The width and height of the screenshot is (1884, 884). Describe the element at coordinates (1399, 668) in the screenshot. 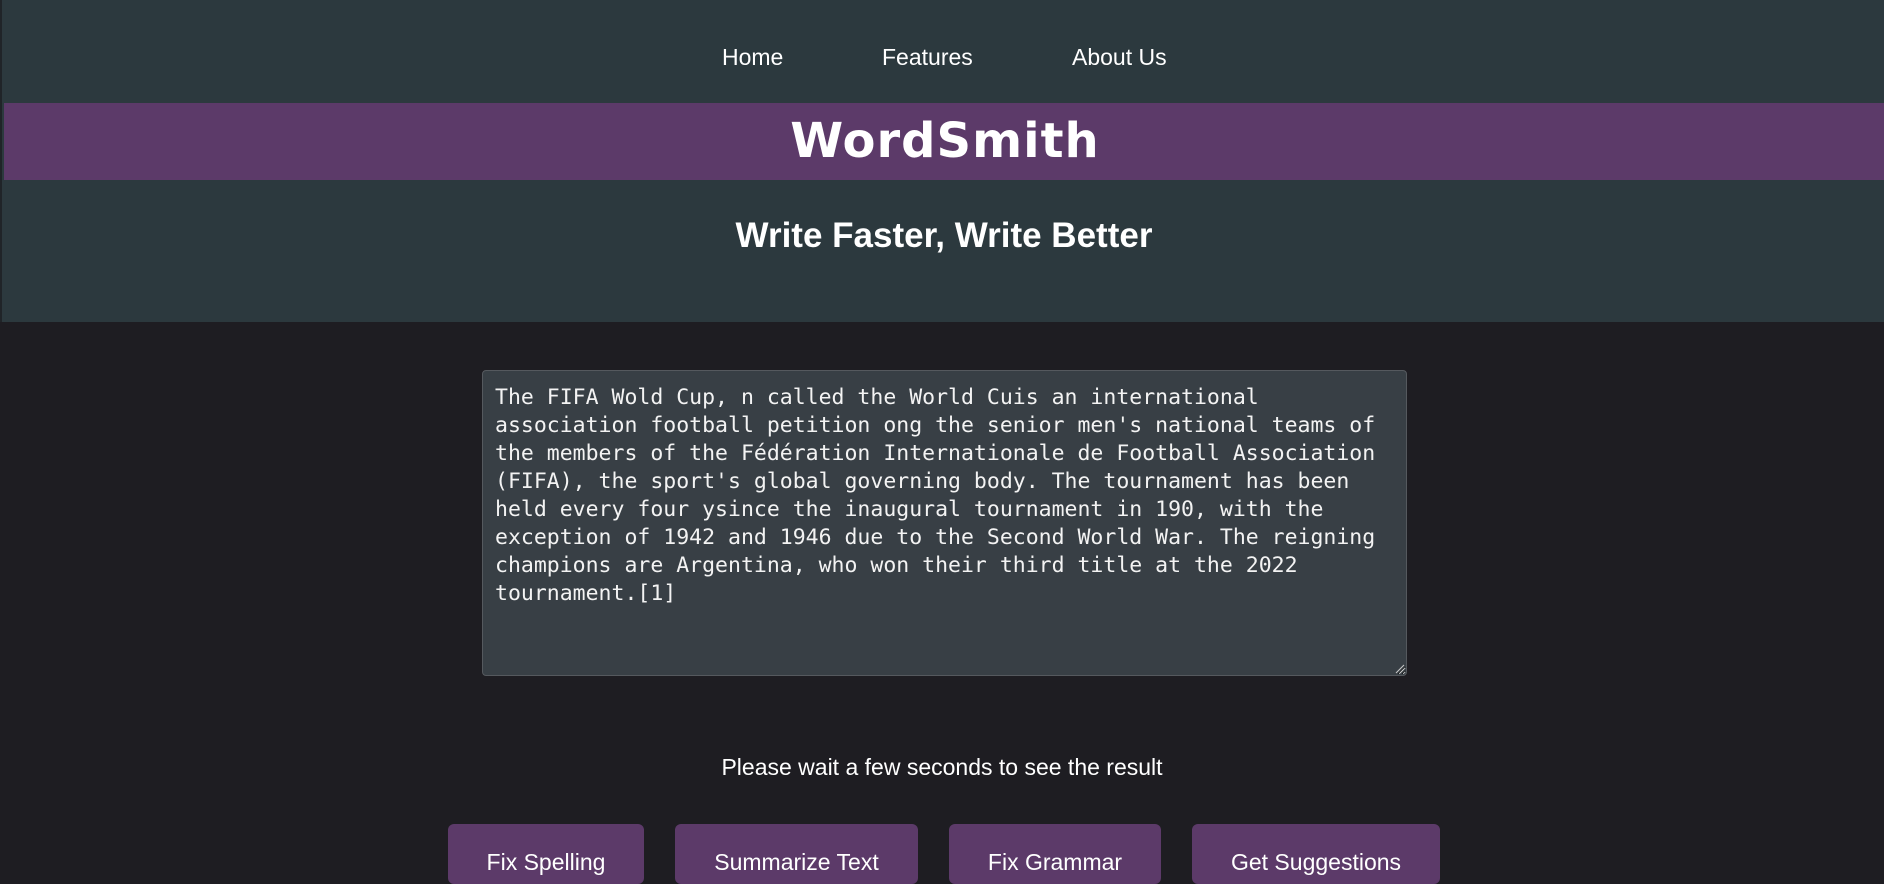

I see `resize-handle-icon` at that location.